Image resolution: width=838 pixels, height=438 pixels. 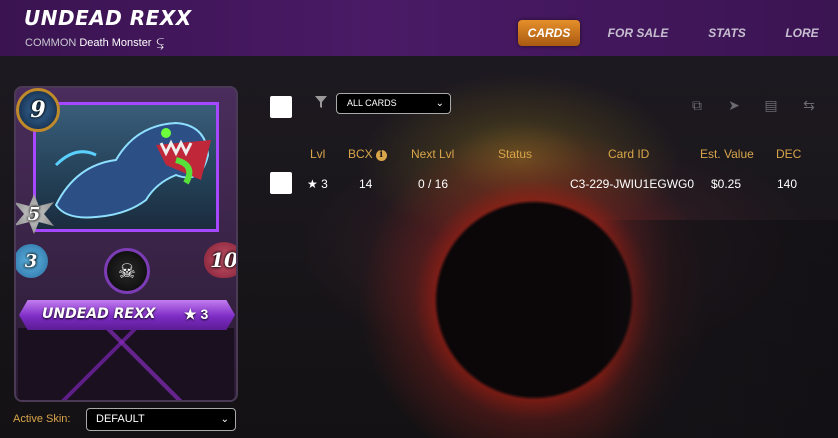 I want to click on column-header-bcx: BCX i, so click(x=367, y=154).